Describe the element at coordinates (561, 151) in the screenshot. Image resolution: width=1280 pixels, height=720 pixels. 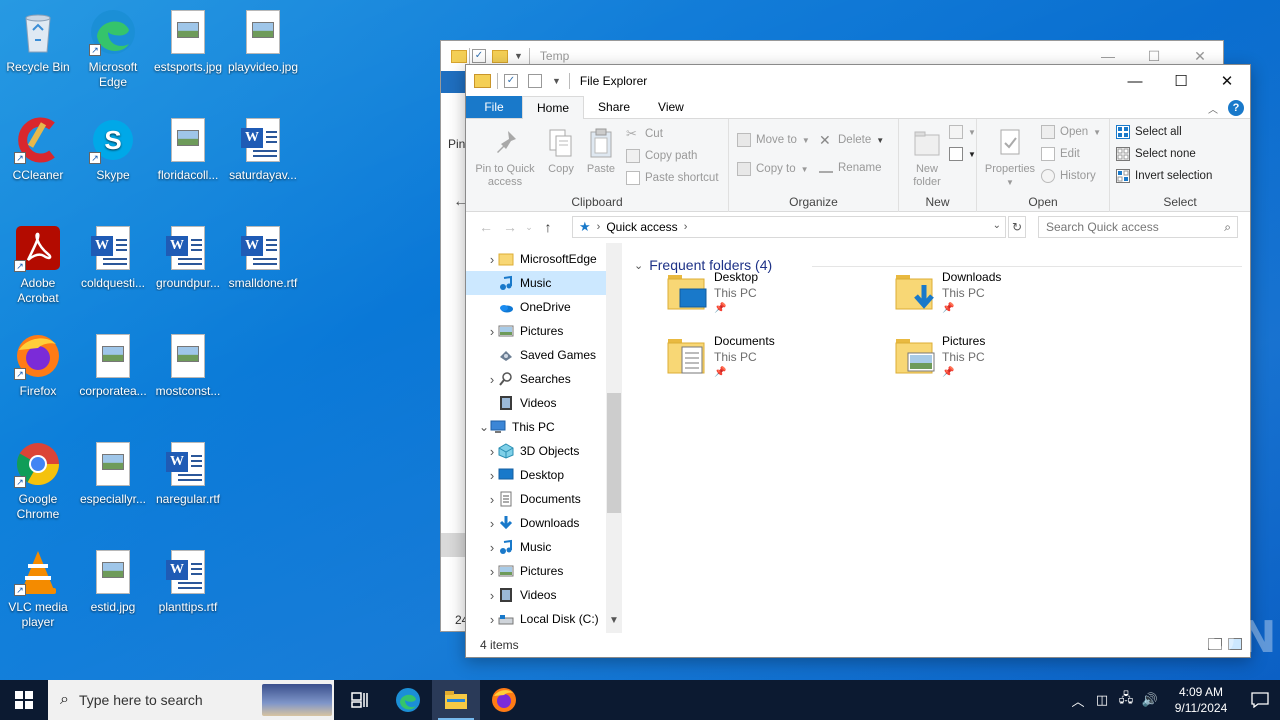
I see `copy-button: Copy` at that location.